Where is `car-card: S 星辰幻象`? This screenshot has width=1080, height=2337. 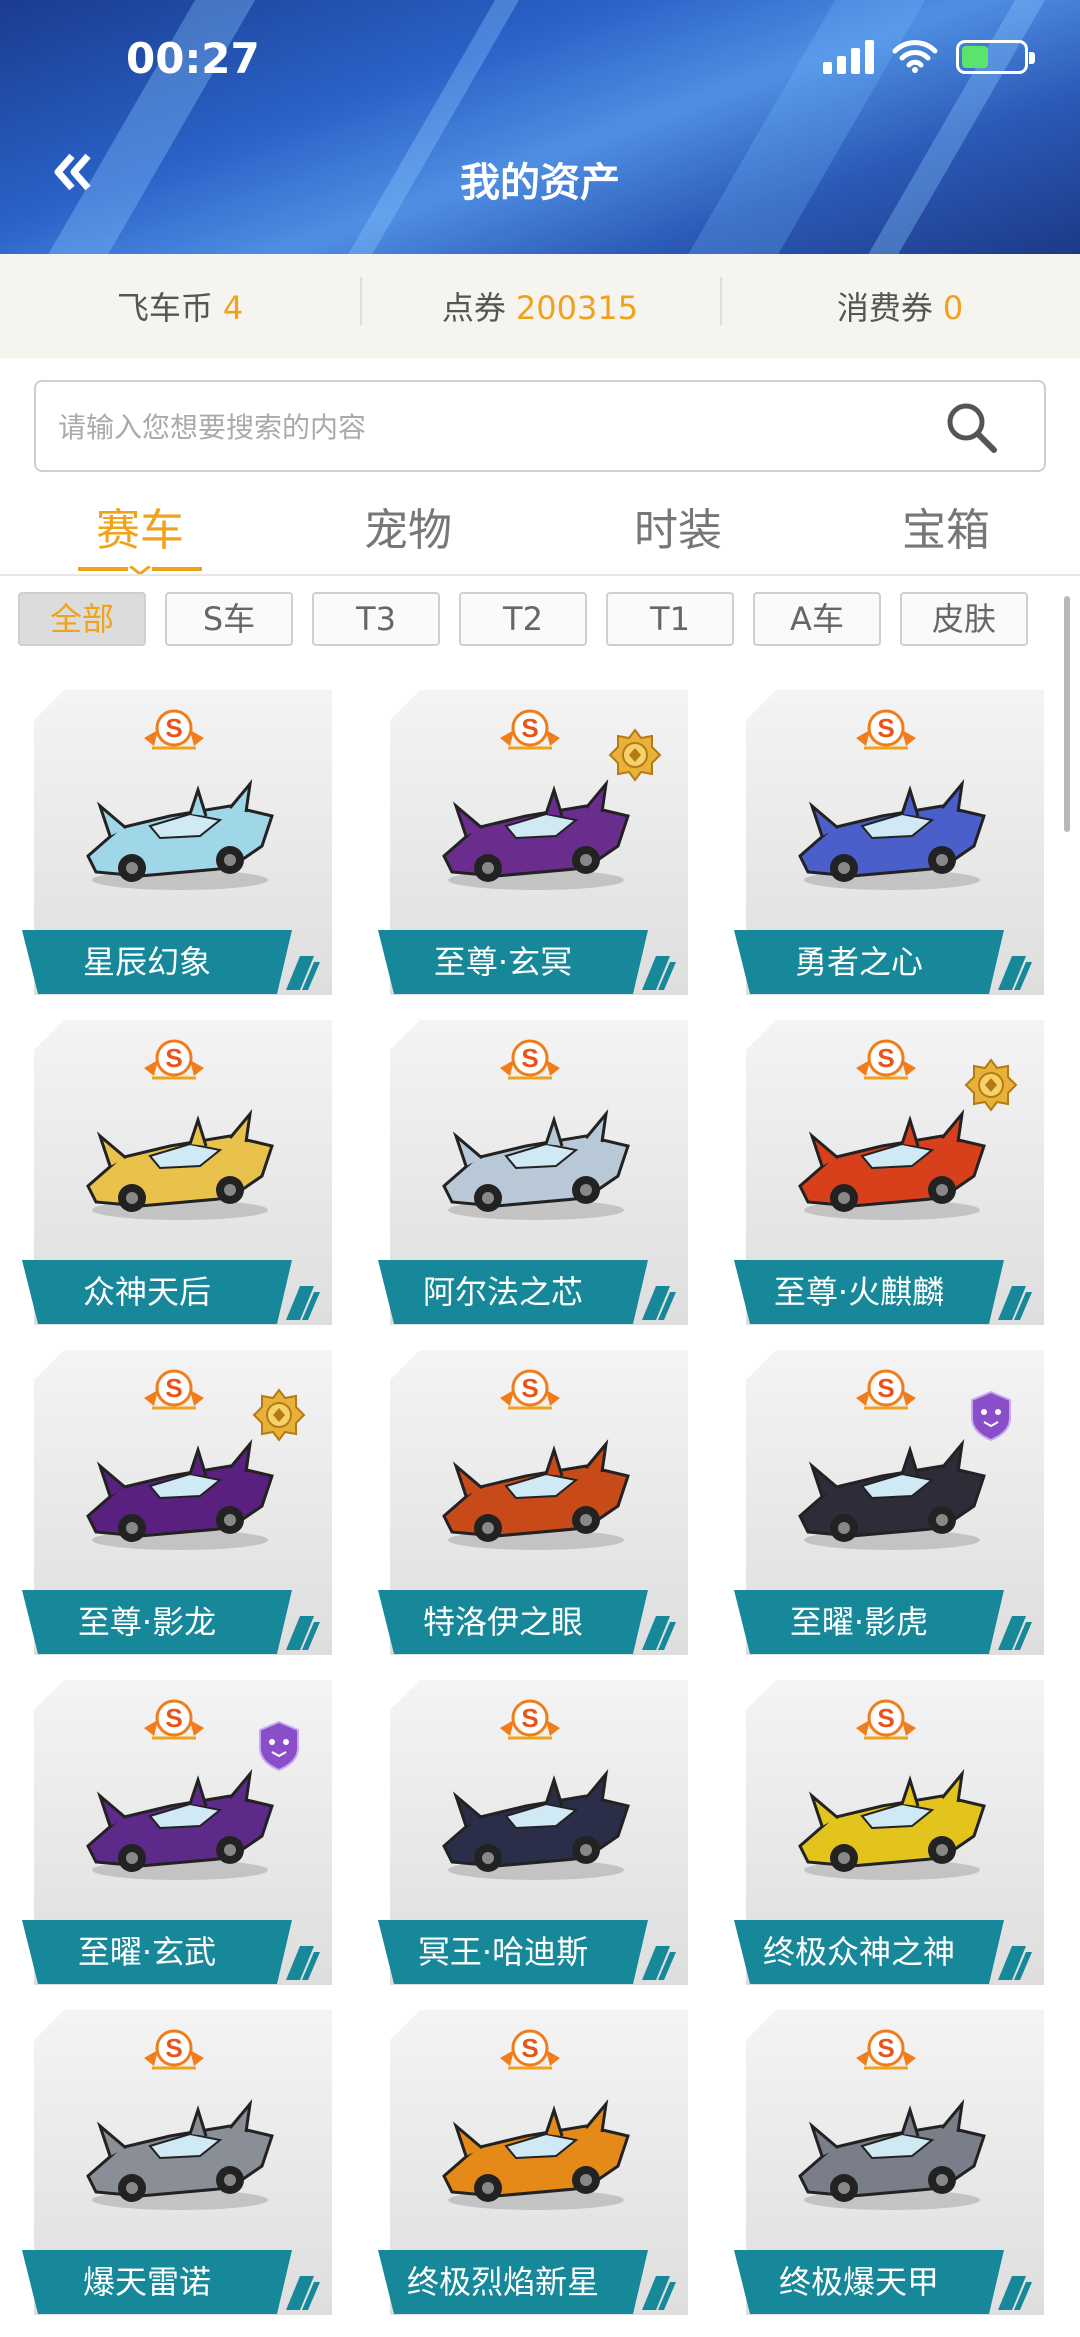 car-card: S 星辰幻象 is located at coordinates (180, 842).